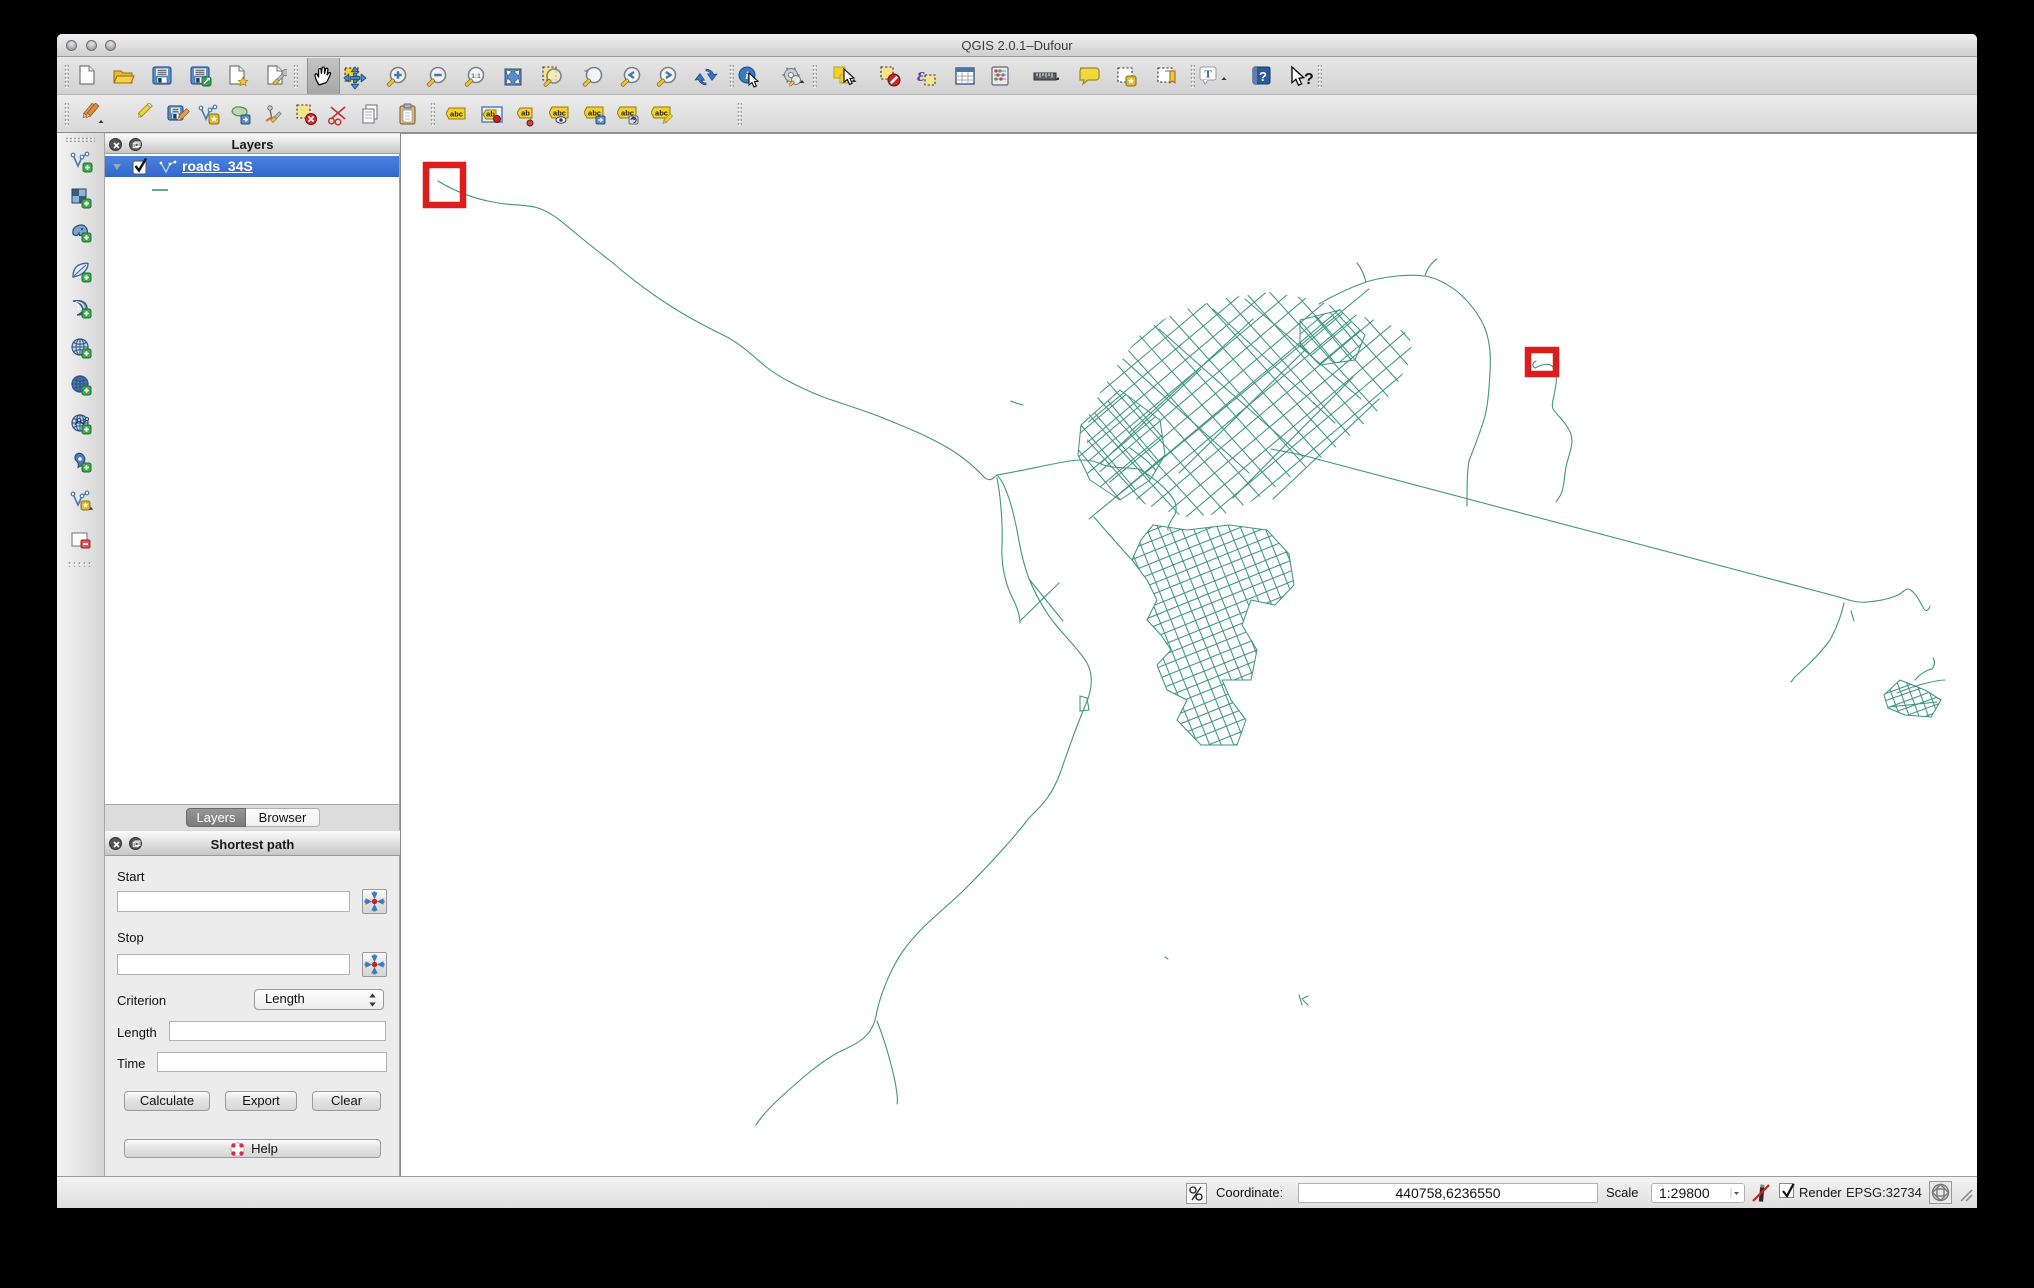  What do you see at coordinates (525, 112) in the screenshot?
I see `svg-text: ab` at bounding box center [525, 112].